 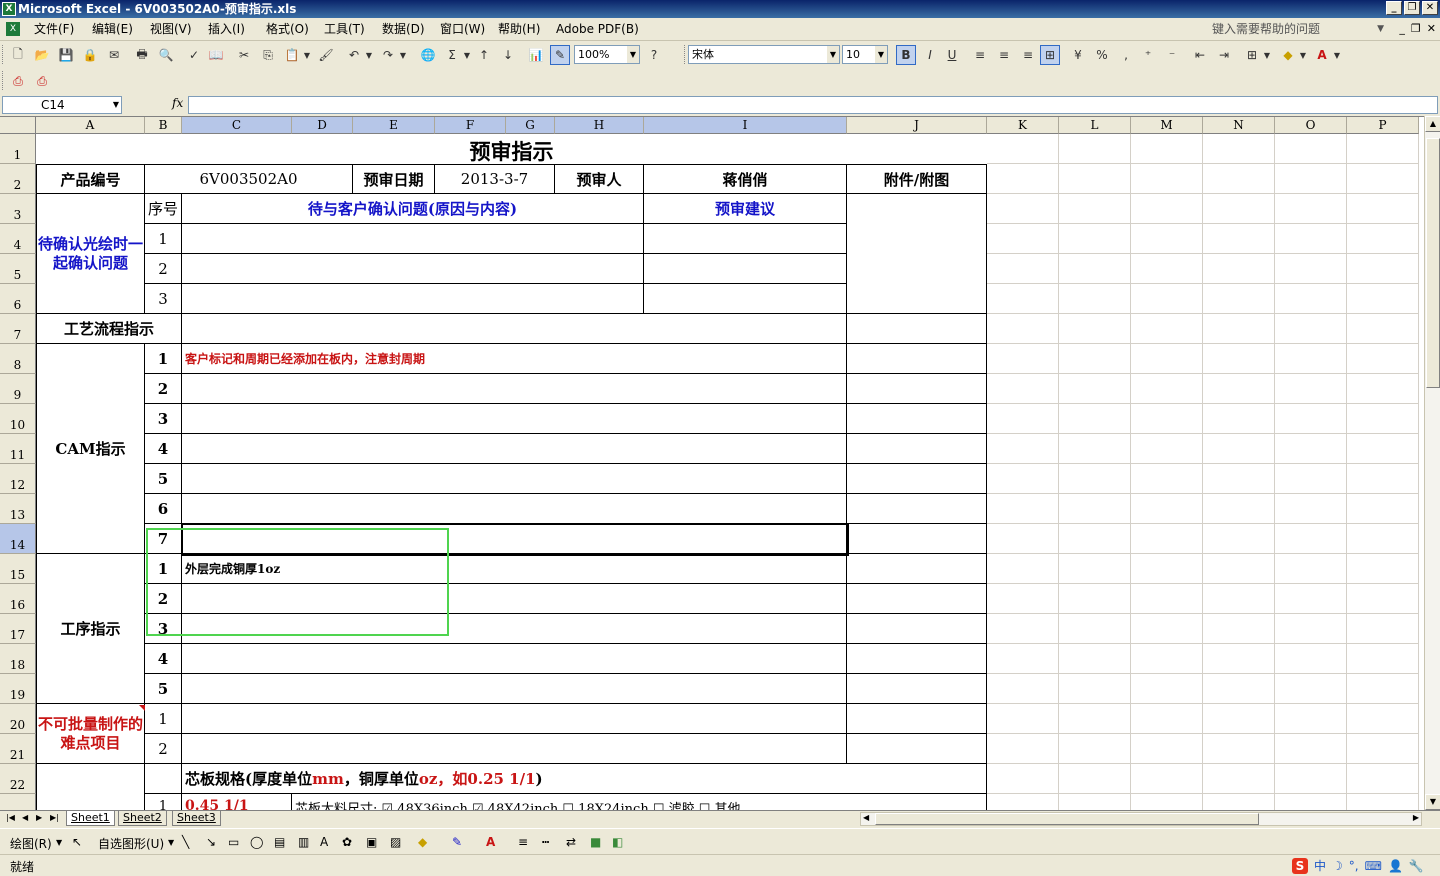 What do you see at coordinates (917, 179) in the screenshot?
I see `attachment-label: 附件/附图` at bounding box center [917, 179].